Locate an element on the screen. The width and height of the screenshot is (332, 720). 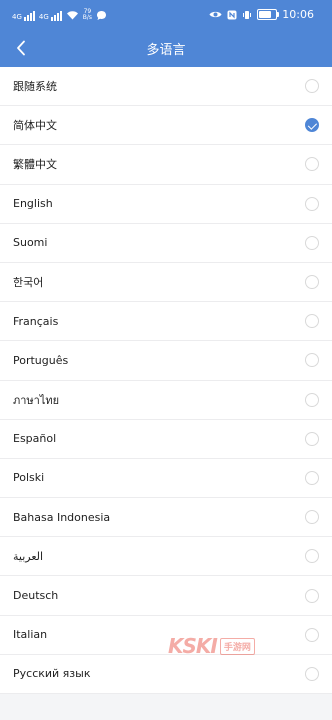
language-label: 繁體中文 is located at coordinates (35, 165).